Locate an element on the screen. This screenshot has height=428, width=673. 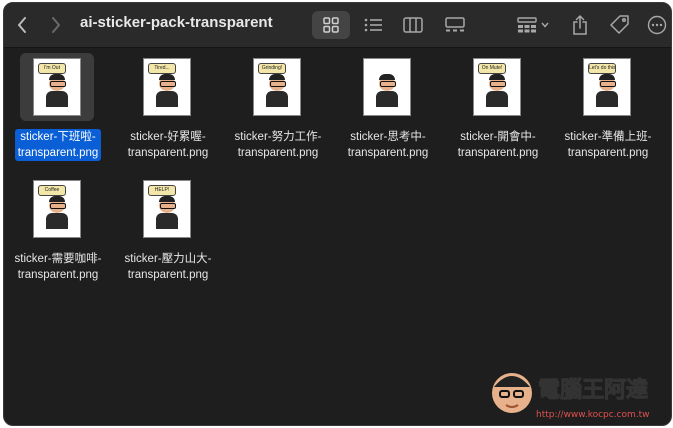
forward-button is located at coordinates (56, 25).